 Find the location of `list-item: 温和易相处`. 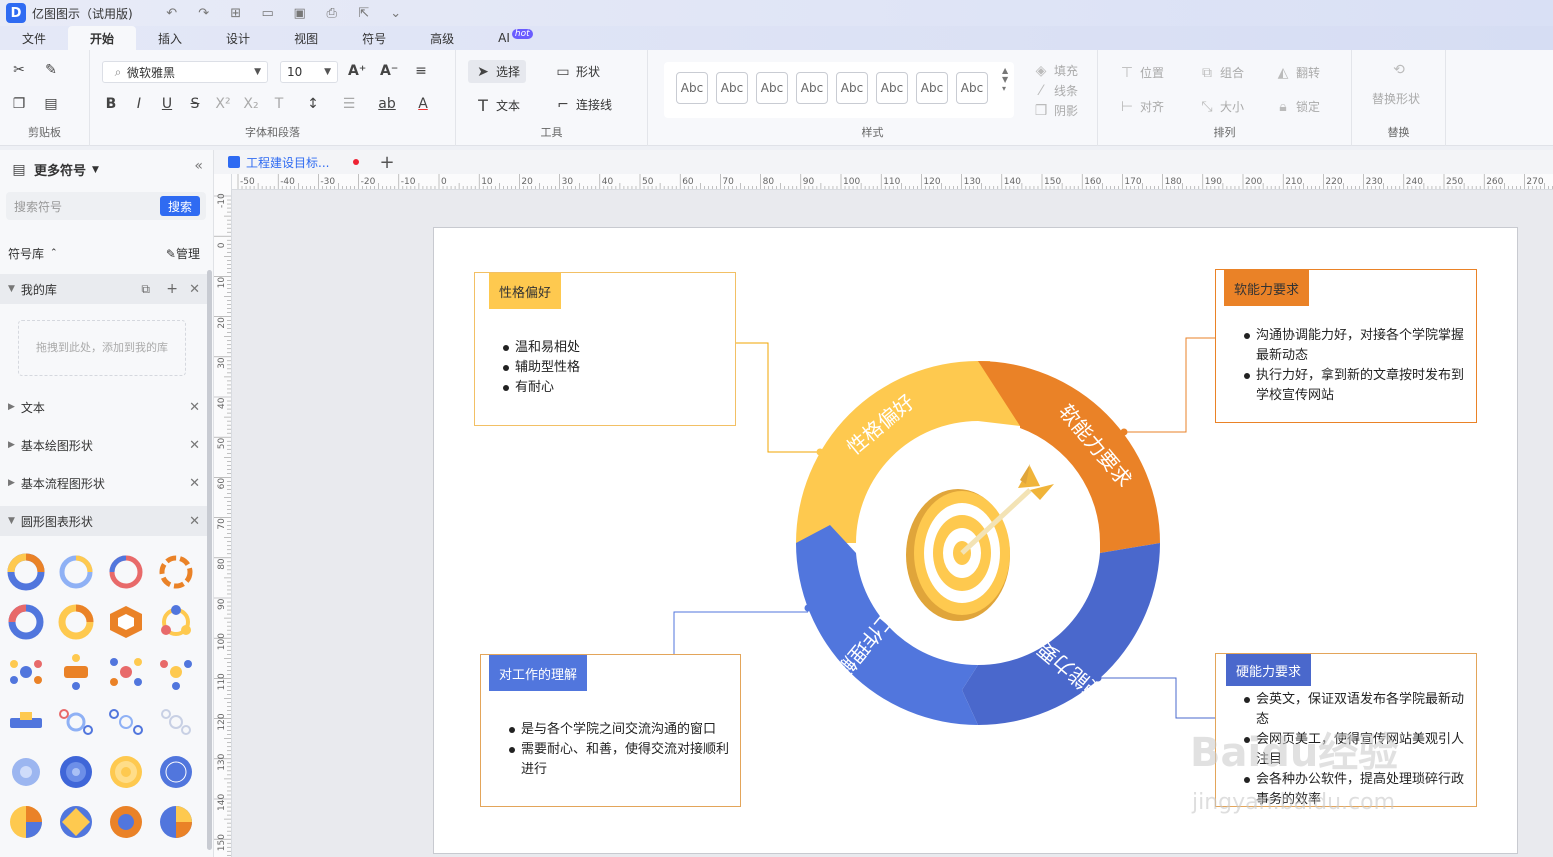

list-item: 温和易相处 is located at coordinates (541, 348).